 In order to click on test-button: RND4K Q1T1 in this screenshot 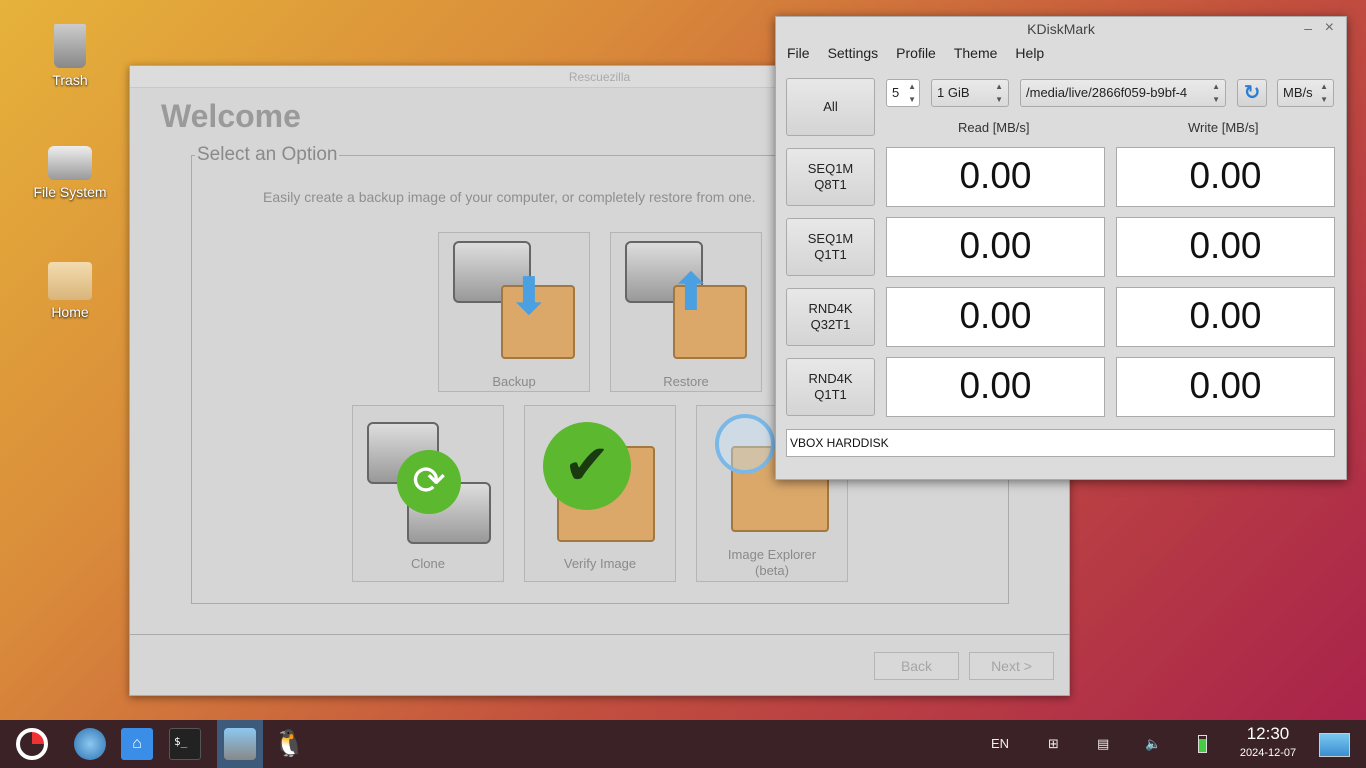, I will do `click(830, 387)`.